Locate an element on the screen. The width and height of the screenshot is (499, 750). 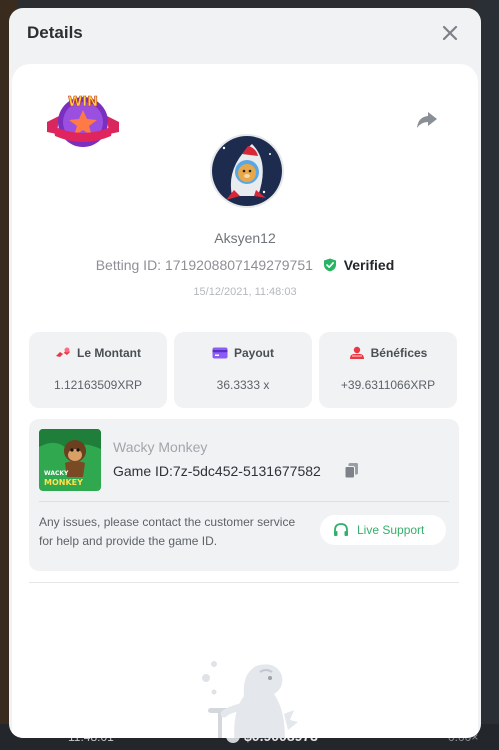
stat-card-amount: Le Montant 1.12163509XRP is located at coordinates (98, 370).